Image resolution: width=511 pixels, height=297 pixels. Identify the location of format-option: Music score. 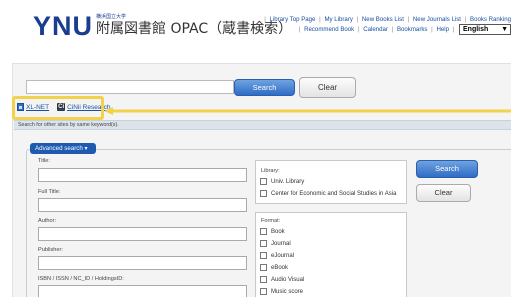
(281, 291).